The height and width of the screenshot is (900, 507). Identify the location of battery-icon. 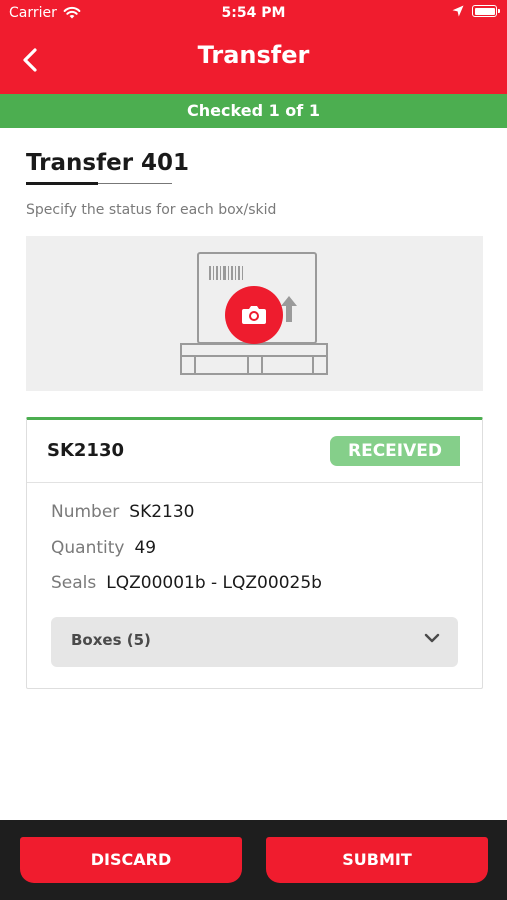
(486, 11).